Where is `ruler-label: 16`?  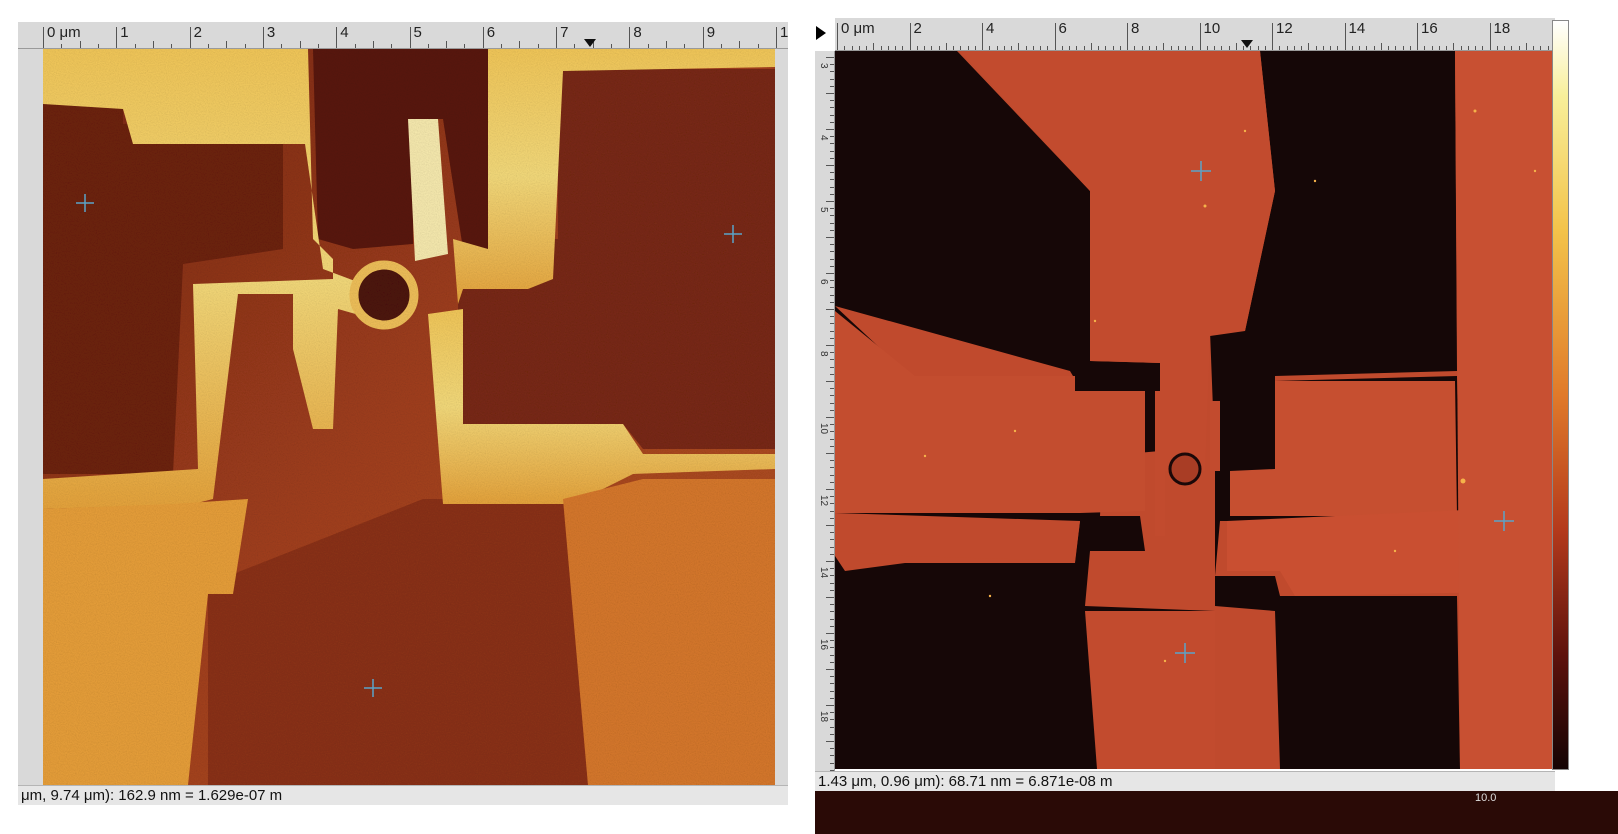 ruler-label: 16 is located at coordinates (1429, 28).